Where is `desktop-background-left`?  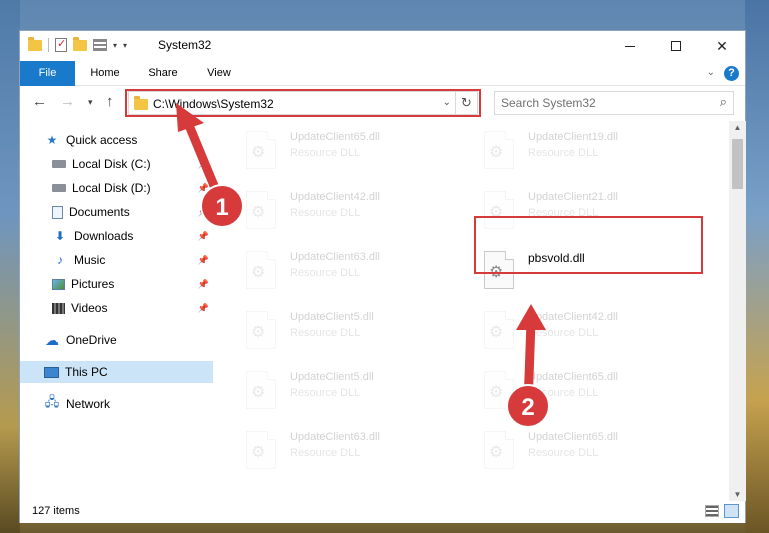 desktop-background-left is located at coordinates (10, 266).